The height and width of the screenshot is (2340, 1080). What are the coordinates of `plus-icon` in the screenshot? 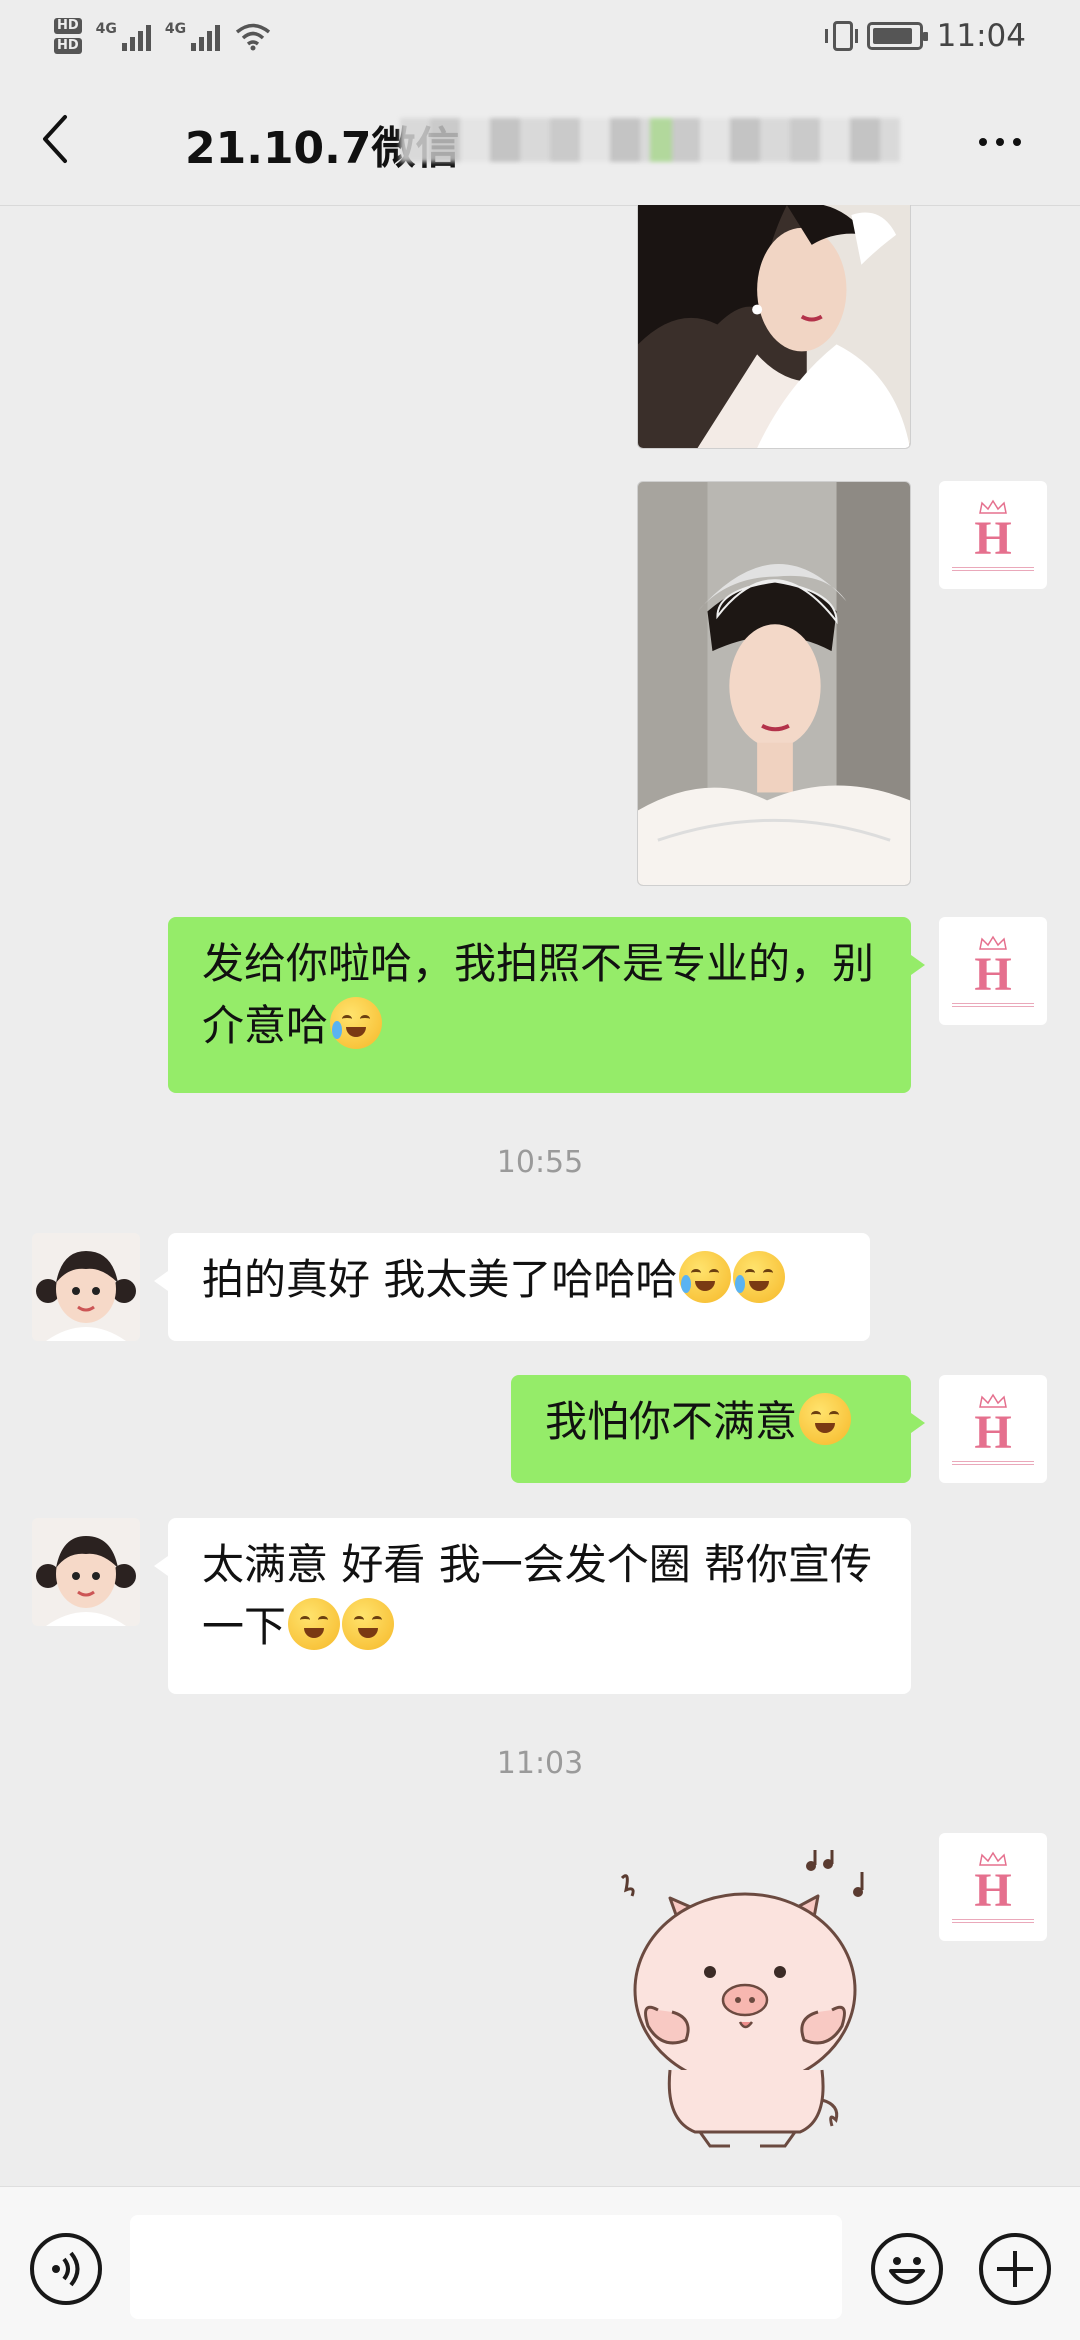 It's located at (1015, 2269).